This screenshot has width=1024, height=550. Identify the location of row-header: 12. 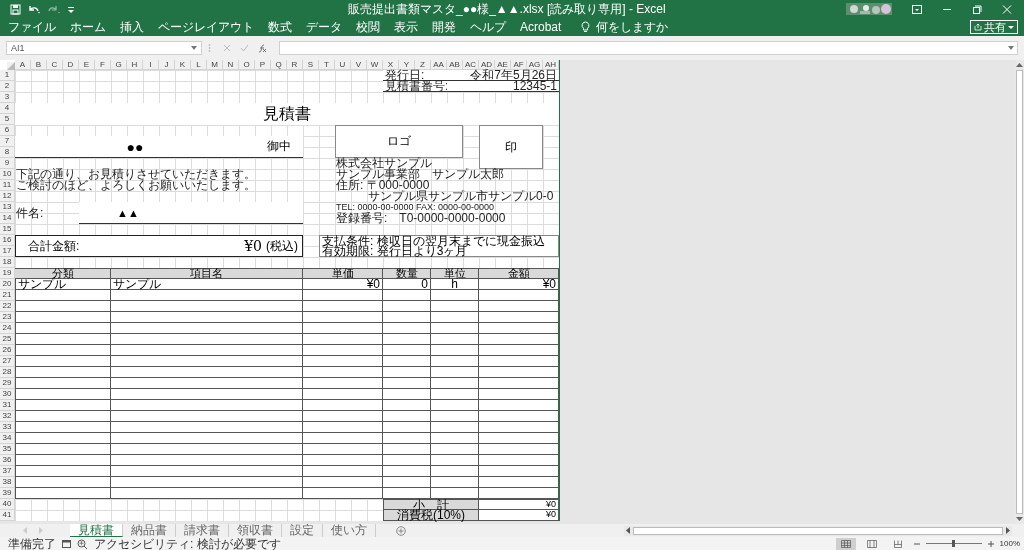
(7, 196).